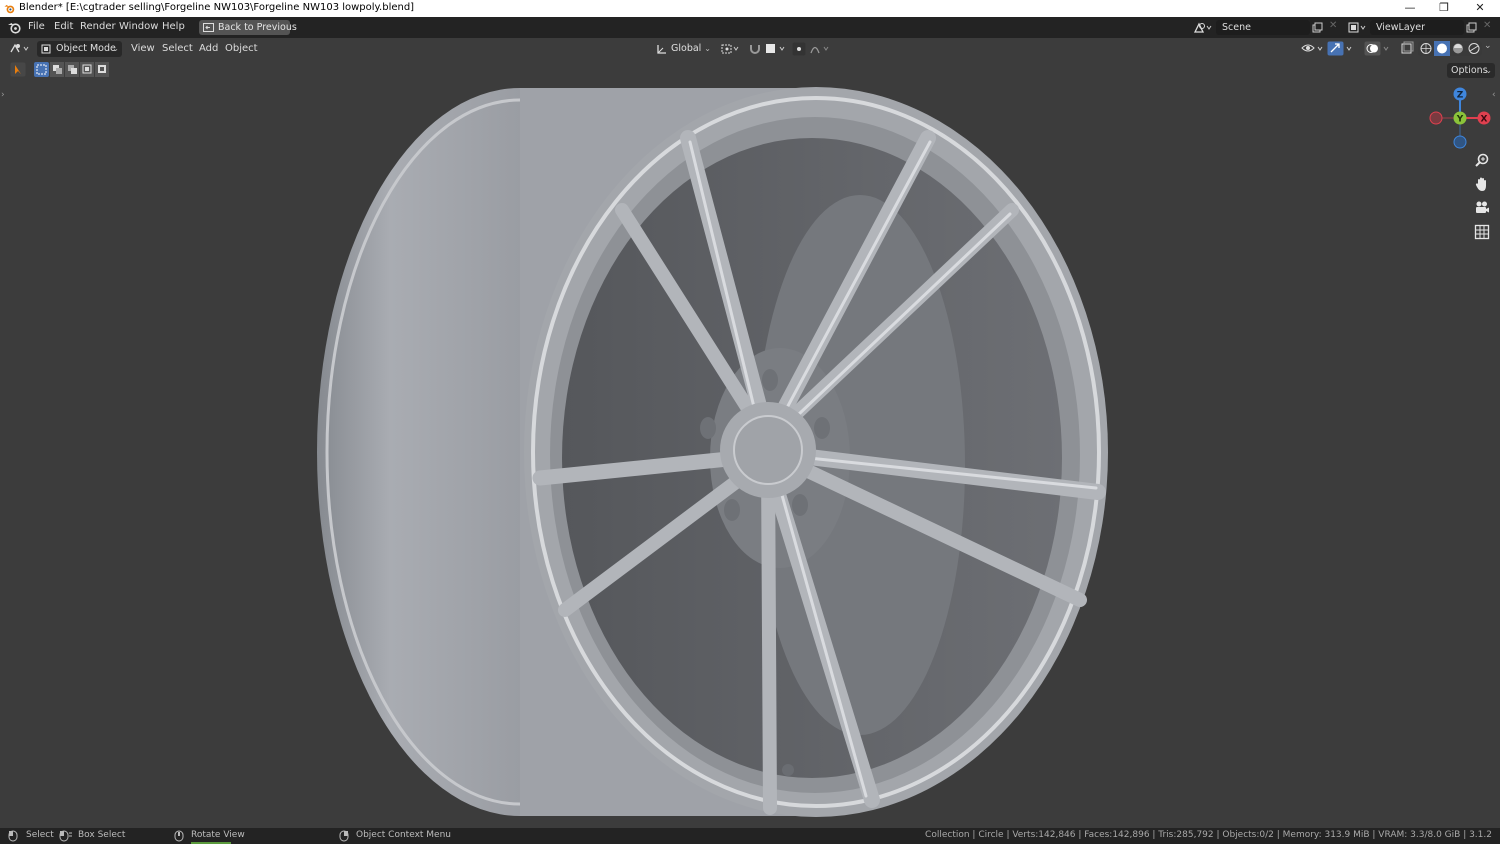 This screenshot has width=1500, height=844. What do you see at coordinates (768, 450) in the screenshot?
I see `center-cap` at bounding box center [768, 450].